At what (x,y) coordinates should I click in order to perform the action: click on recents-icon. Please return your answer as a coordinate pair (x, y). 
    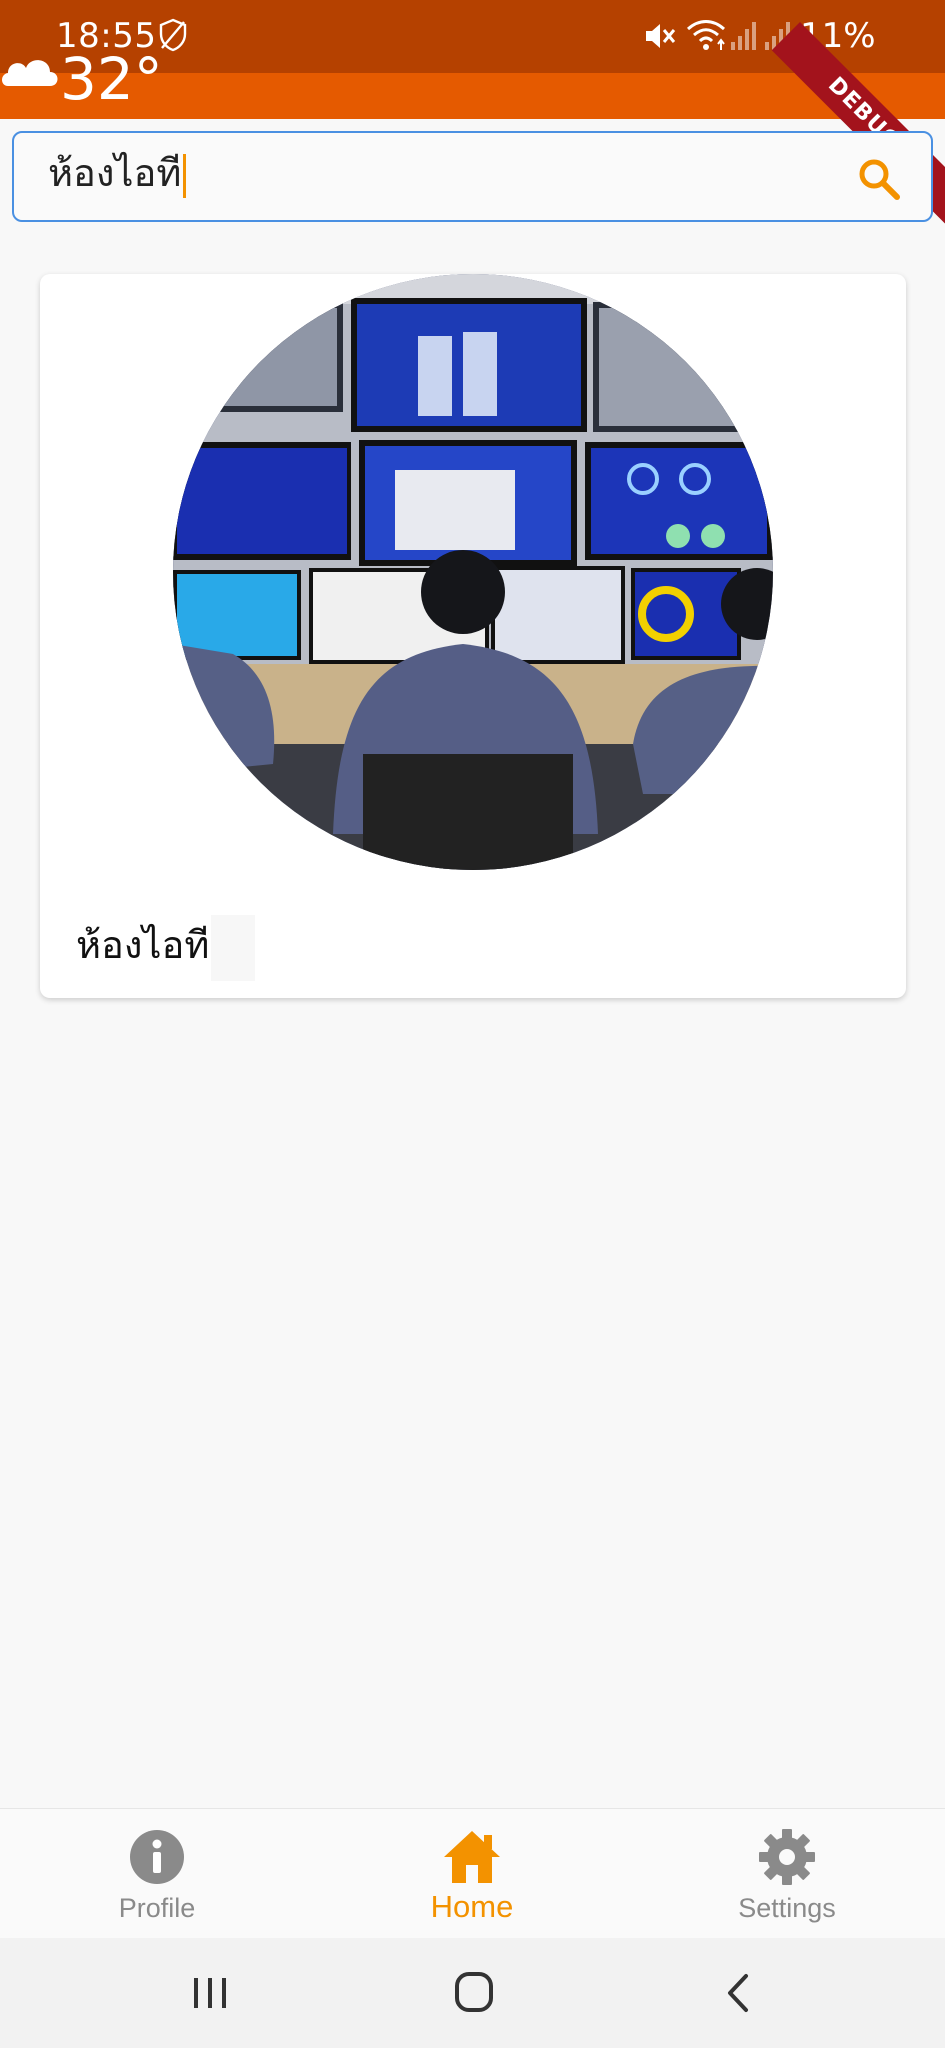
    Looking at the image, I should click on (210, 1993).